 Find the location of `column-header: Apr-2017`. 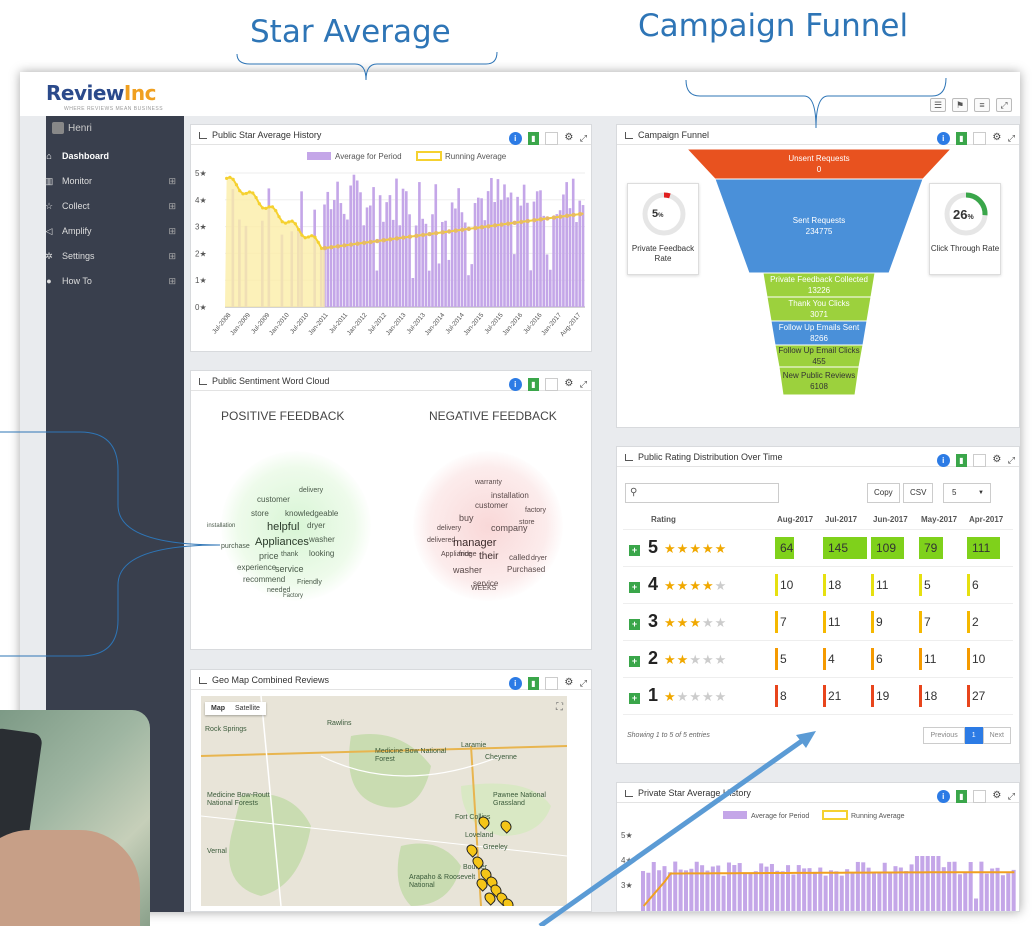

column-header: Apr-2017 is located at coordinates (989, 520).